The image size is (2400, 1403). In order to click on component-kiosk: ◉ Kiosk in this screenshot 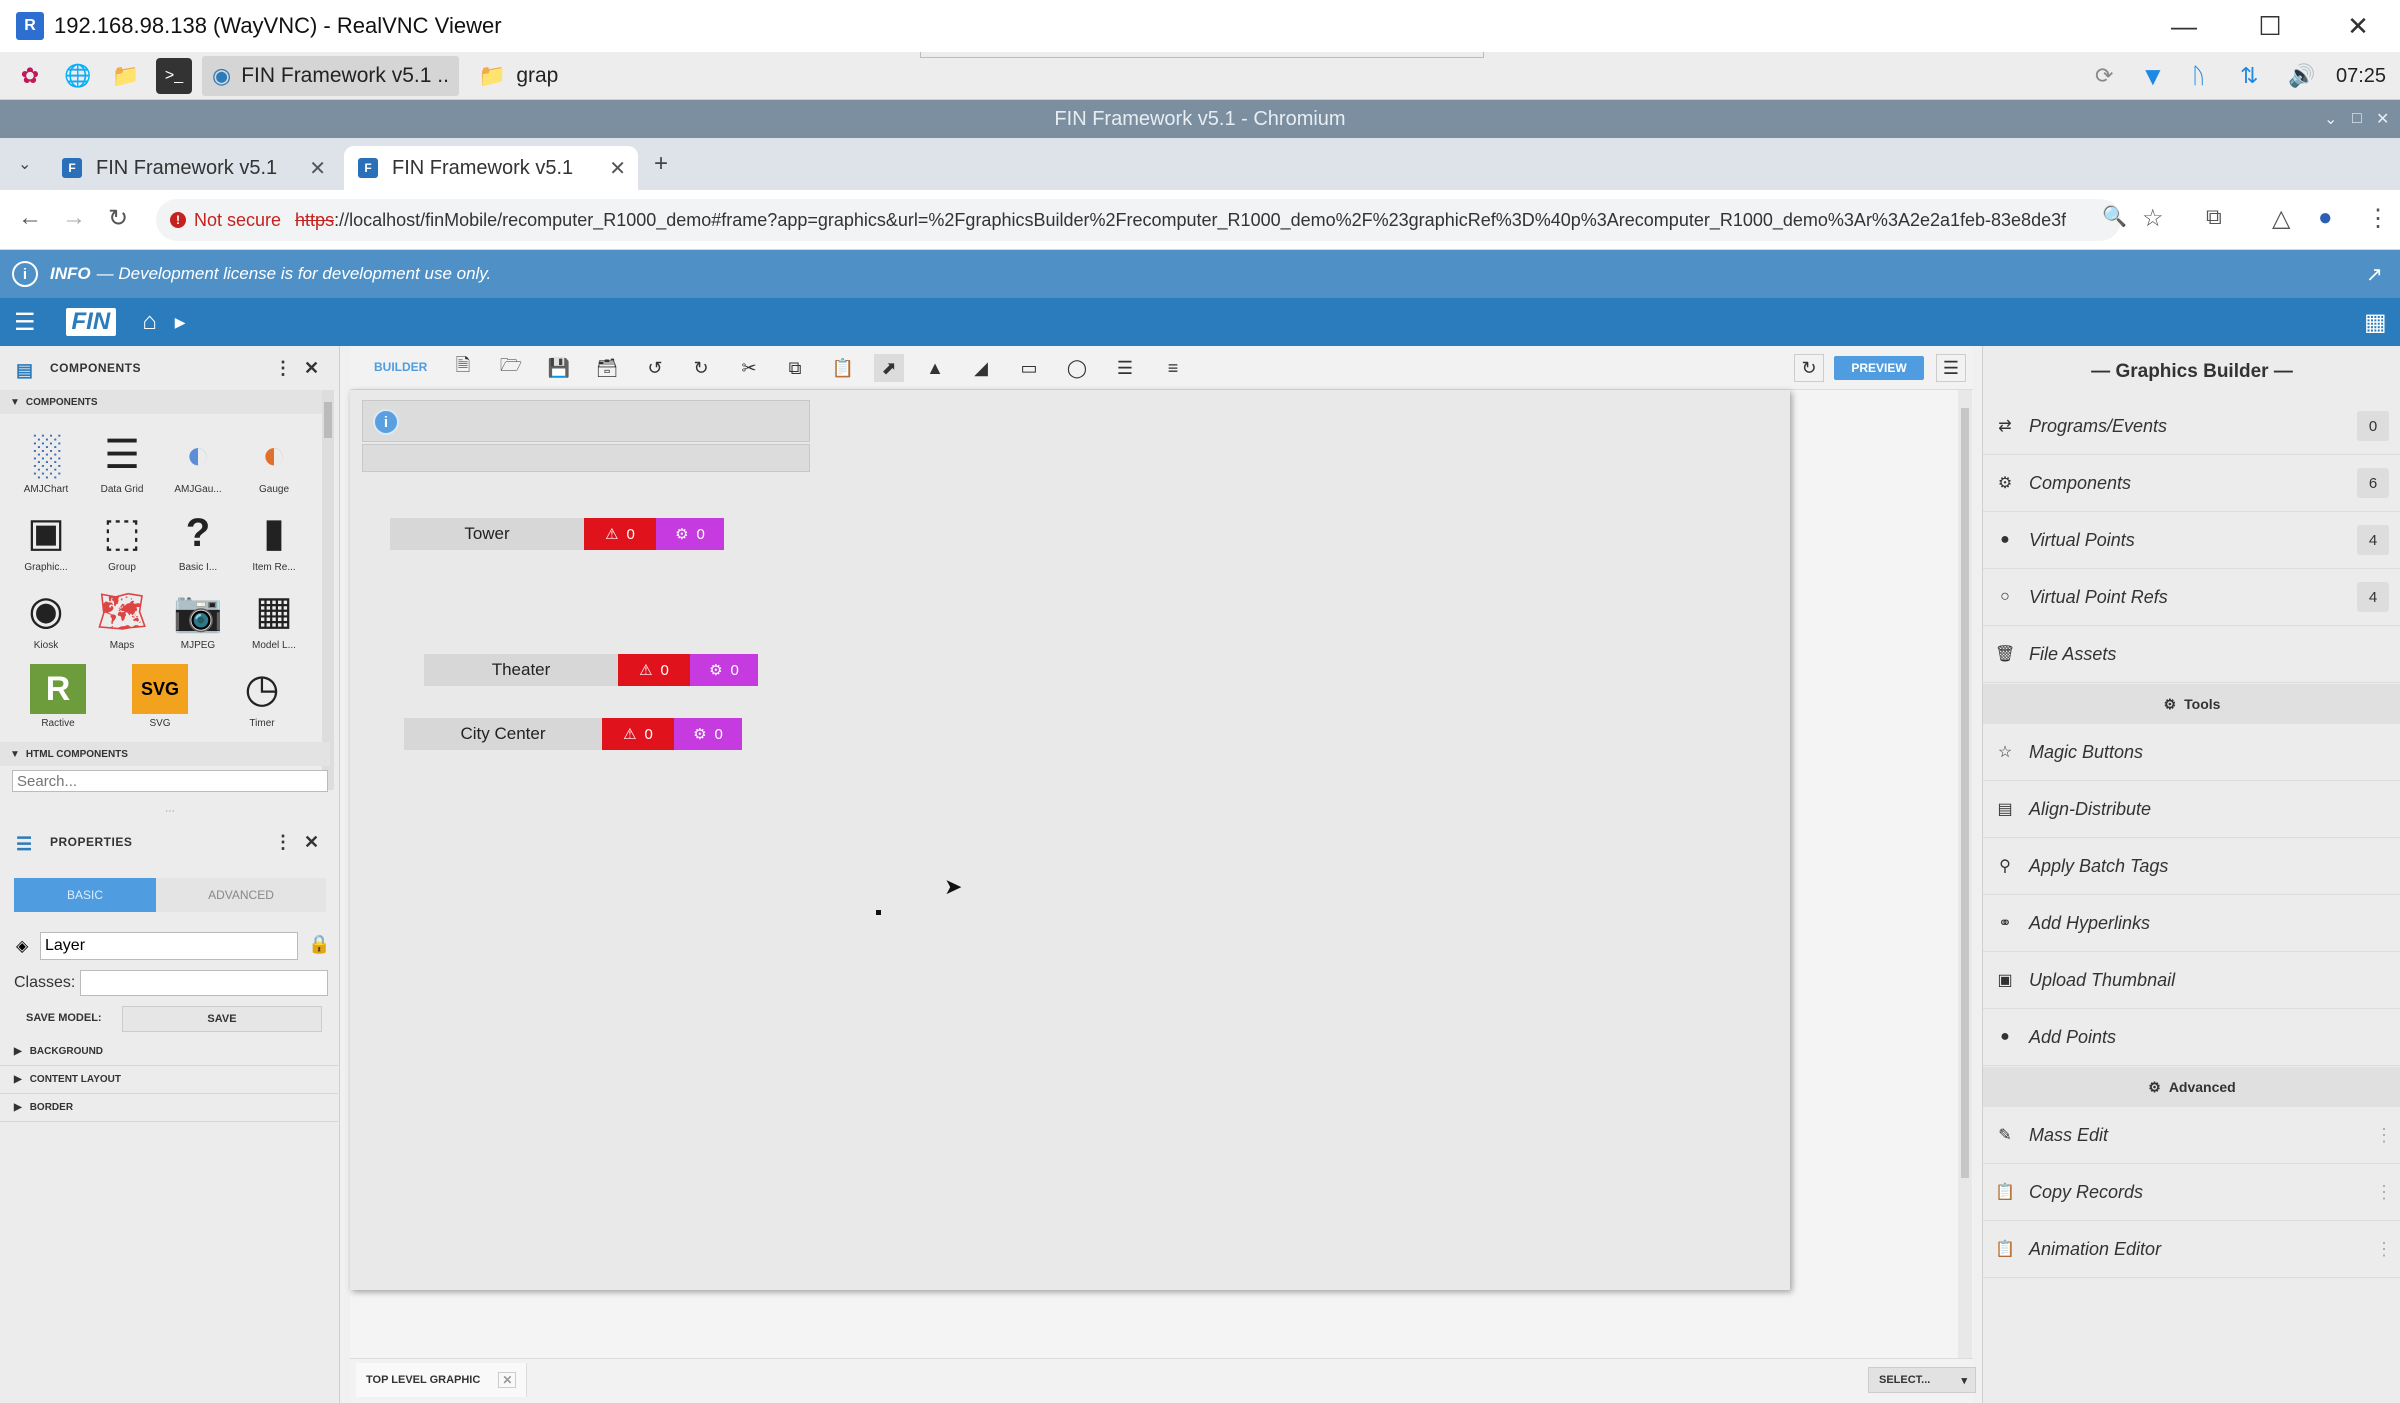, I will do `click(46, 618)`.